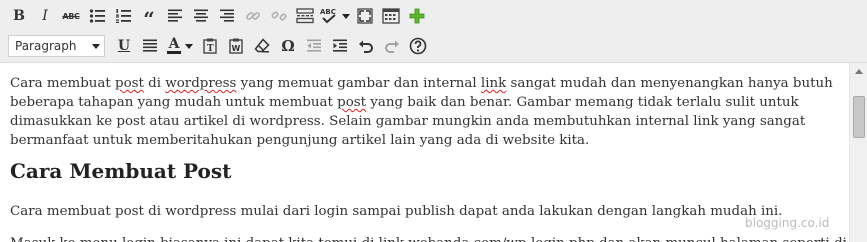 The height and width of the screenshot is (242, 867). Describe the element at coordinates (124, 46) in the screenshot. I see `underline-button: U` at that location.